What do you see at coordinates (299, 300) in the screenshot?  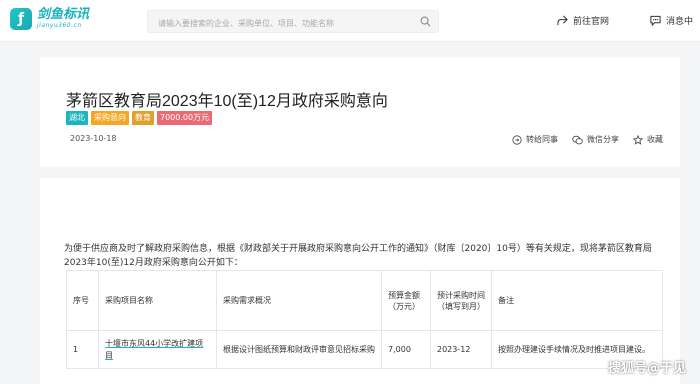 I see `table-header-cell: 采购需求概况` at bounding box center [299, 300].